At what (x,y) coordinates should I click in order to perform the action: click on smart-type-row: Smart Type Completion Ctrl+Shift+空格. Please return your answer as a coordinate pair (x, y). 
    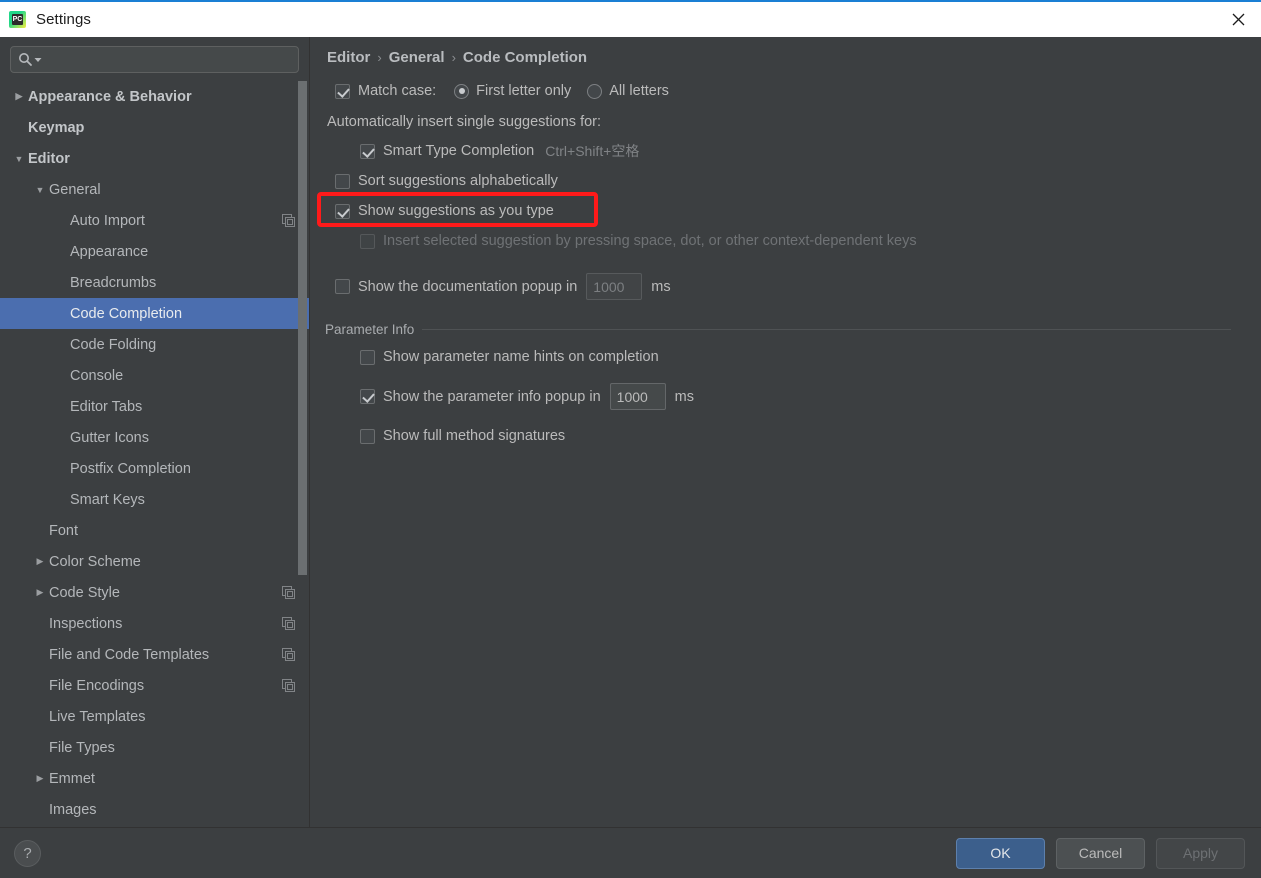
    Looking at the image, I should click on (799, 151).